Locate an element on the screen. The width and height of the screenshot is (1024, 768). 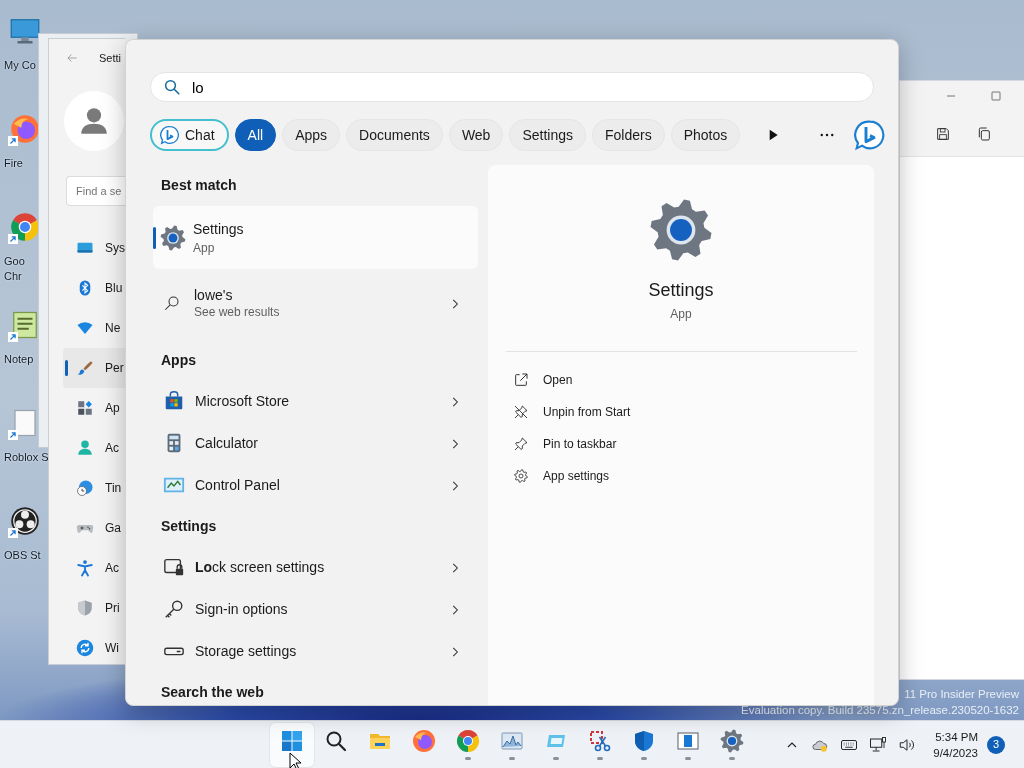
section-heading: Search the web is located at coordinates (212, 692).